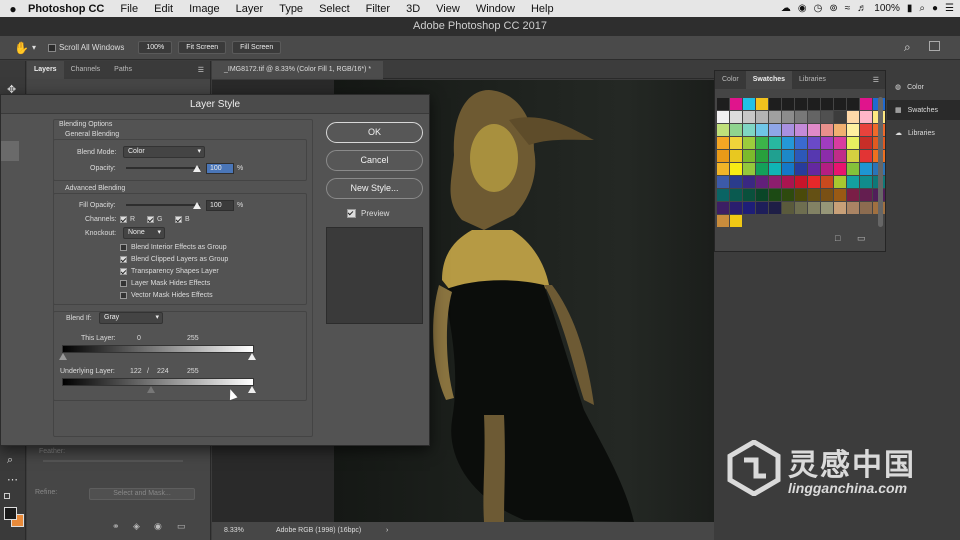  Describe the element at coordinates (123, 271) in the screenshot. I see `transparency-shapes-checkbox` at that location.